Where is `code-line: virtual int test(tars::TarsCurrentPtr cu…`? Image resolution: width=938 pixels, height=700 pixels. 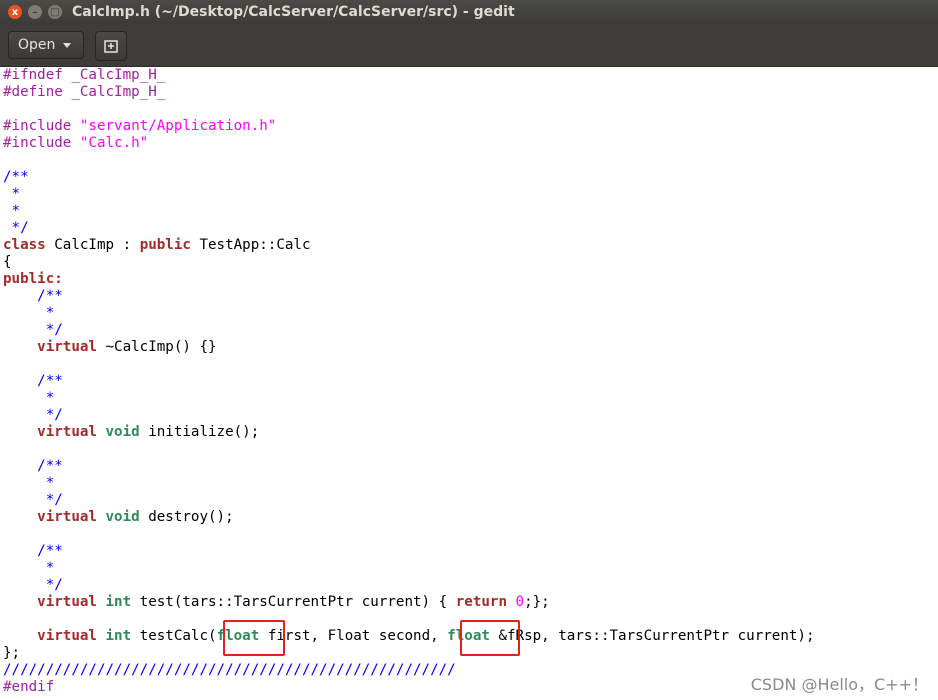 code-line: virtual int test(tars::TarsCurrentPtr cu… is located at coordinates (293, 602).